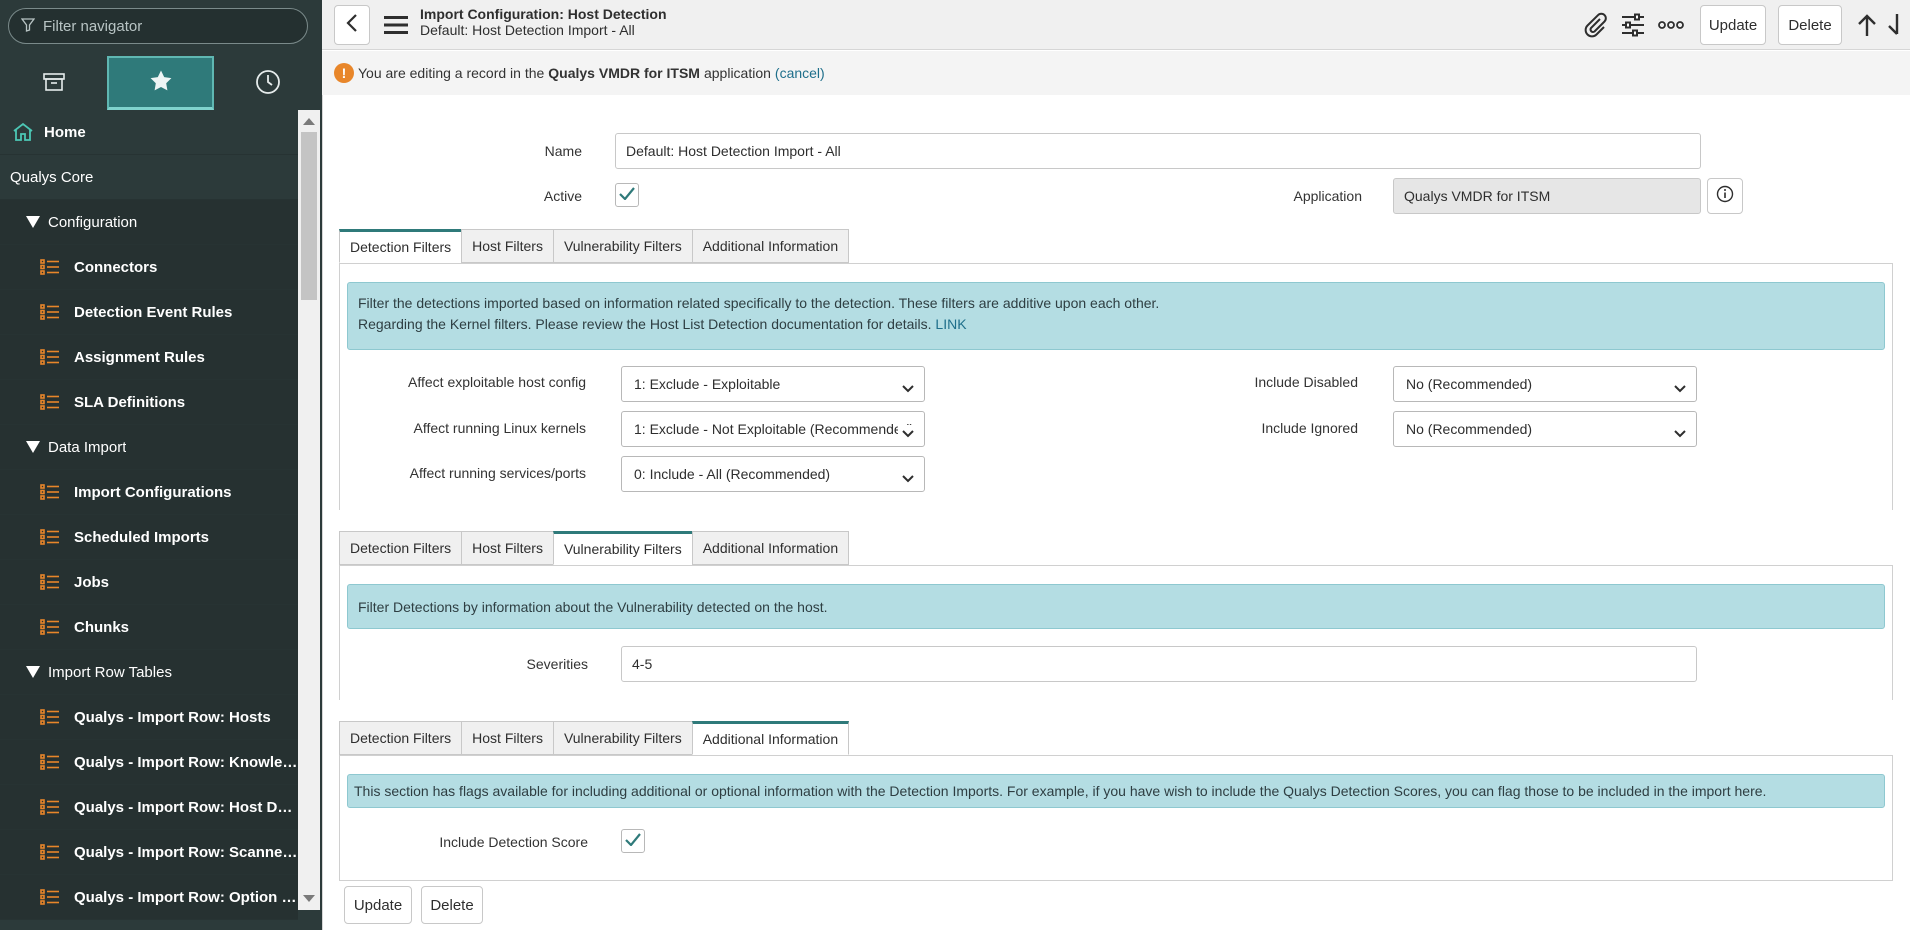  Describe the element at coordinates (267, 83) in the screenshot. I see `tab-history` at that location.